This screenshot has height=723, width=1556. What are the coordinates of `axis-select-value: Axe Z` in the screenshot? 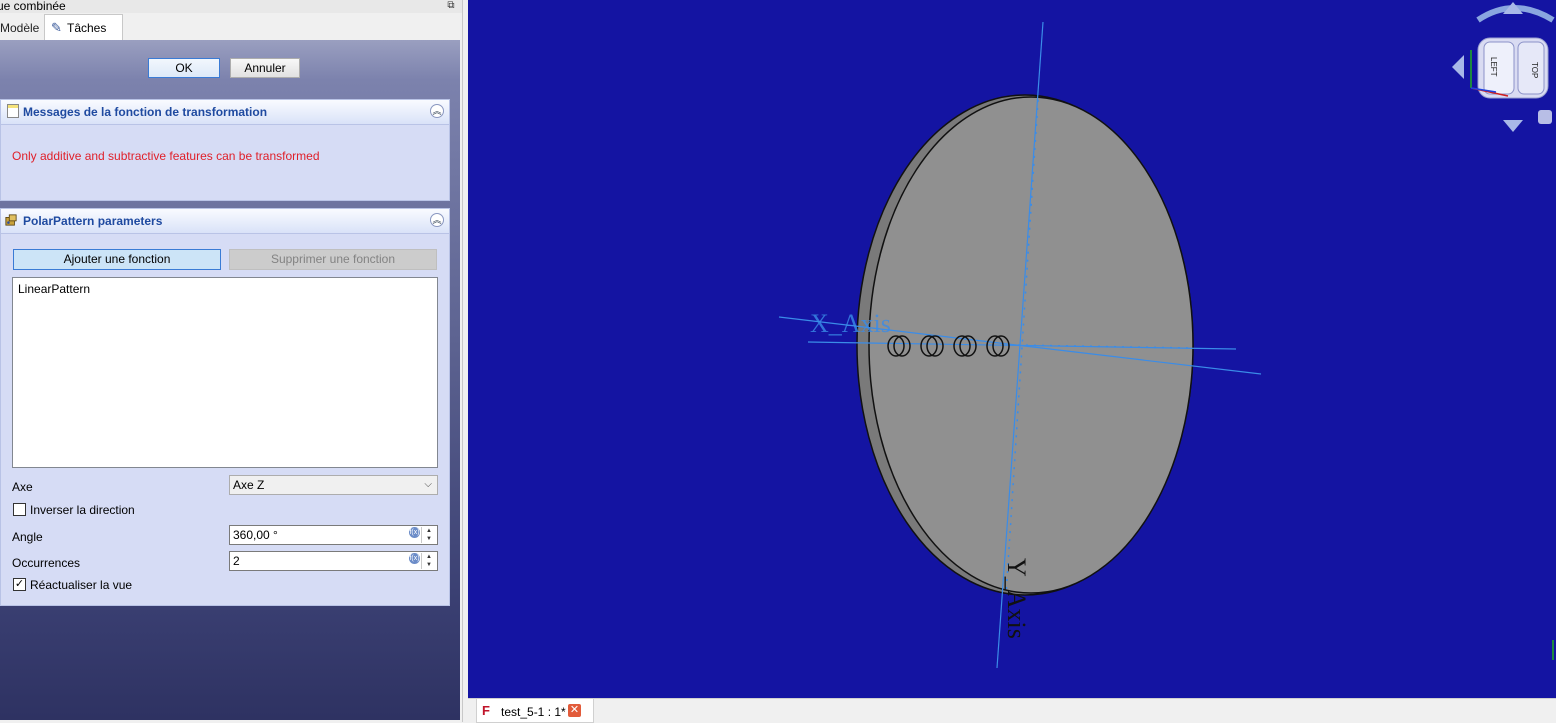 It's located at (249, 485).